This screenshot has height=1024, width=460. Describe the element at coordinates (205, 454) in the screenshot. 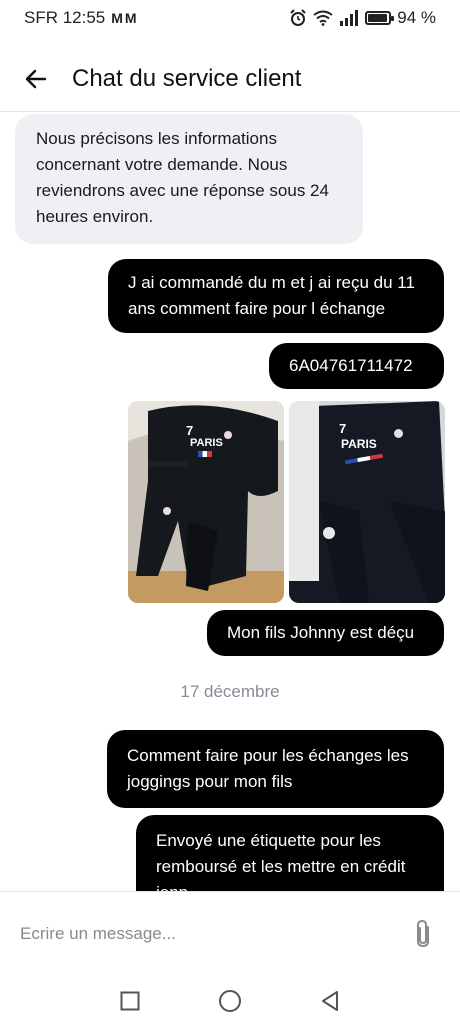

I see `tricolor-stripe` at that location.